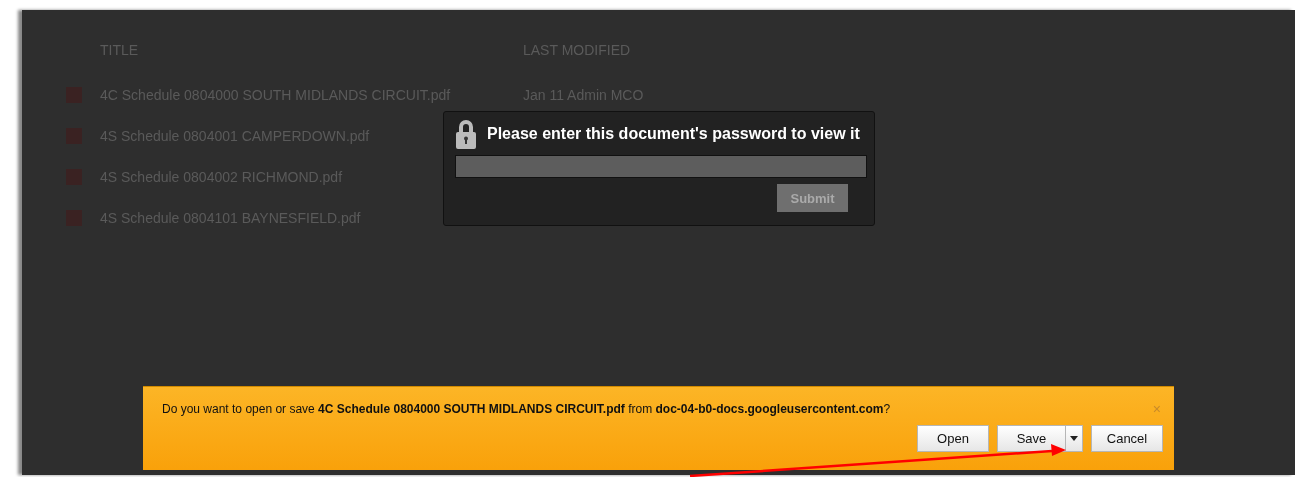  I want to click on close-button: ×, so click(1156, 409).